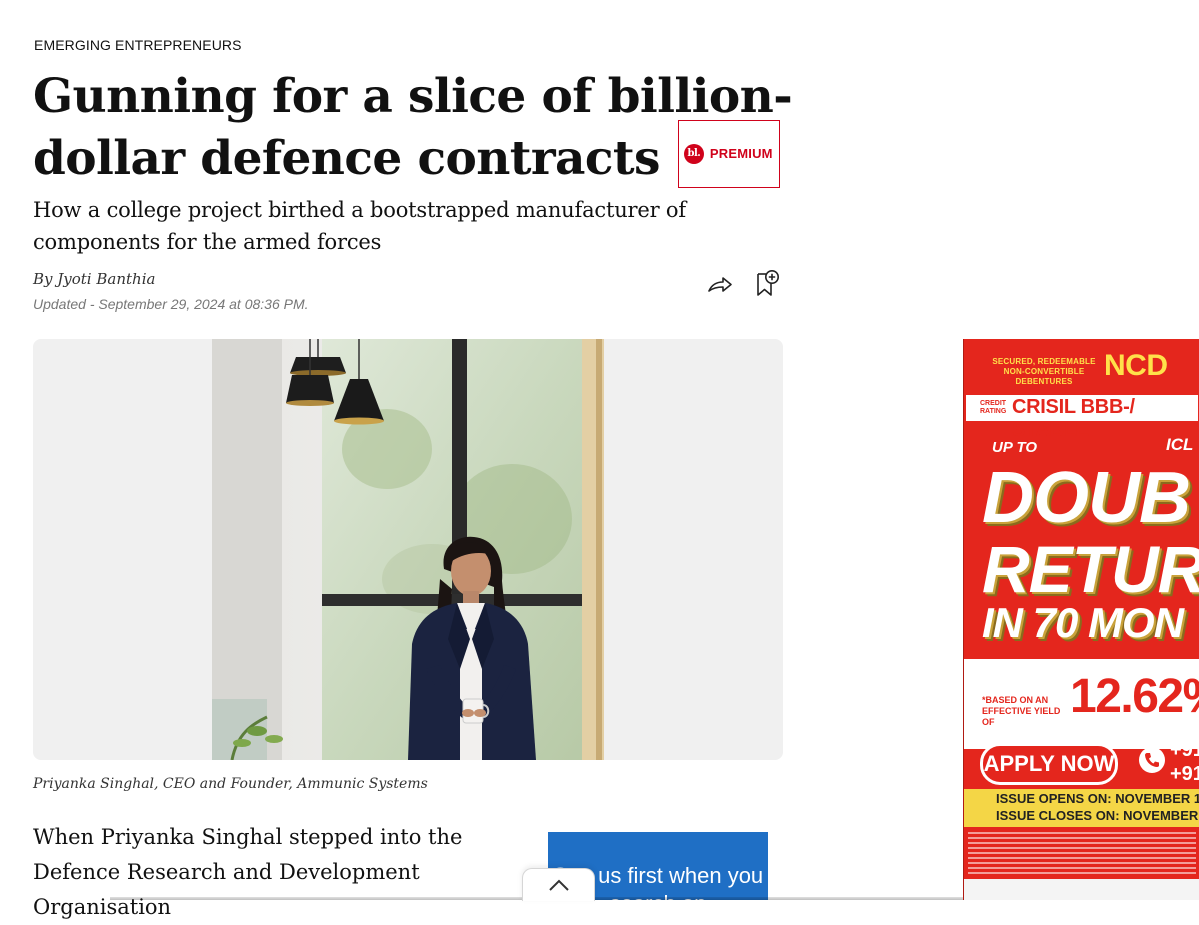  I want to click on ad-yield-label: *BASED ON AN EFFECTIVE YIELD OF, so click(1021, 711).